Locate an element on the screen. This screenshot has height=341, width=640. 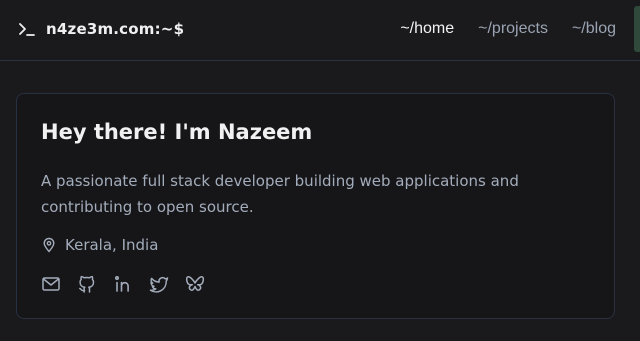
github-link is located at coordinates (87, 284).